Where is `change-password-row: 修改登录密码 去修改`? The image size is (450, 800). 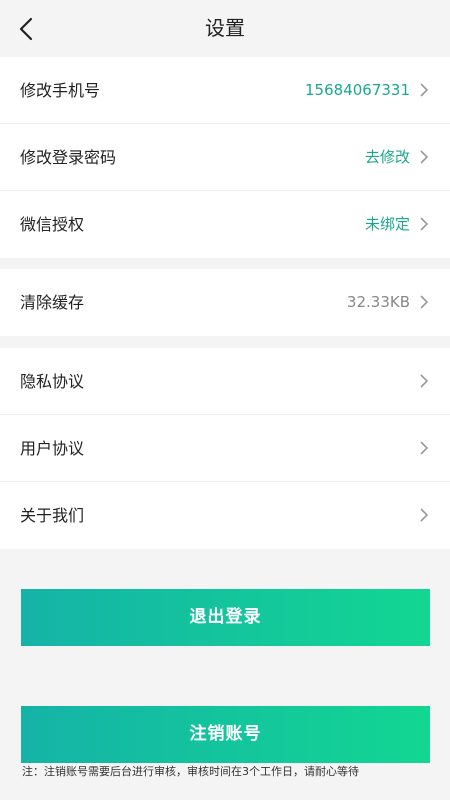
change-password-row: 修改登录密码 去修改 is located at coordinates (225, 157).